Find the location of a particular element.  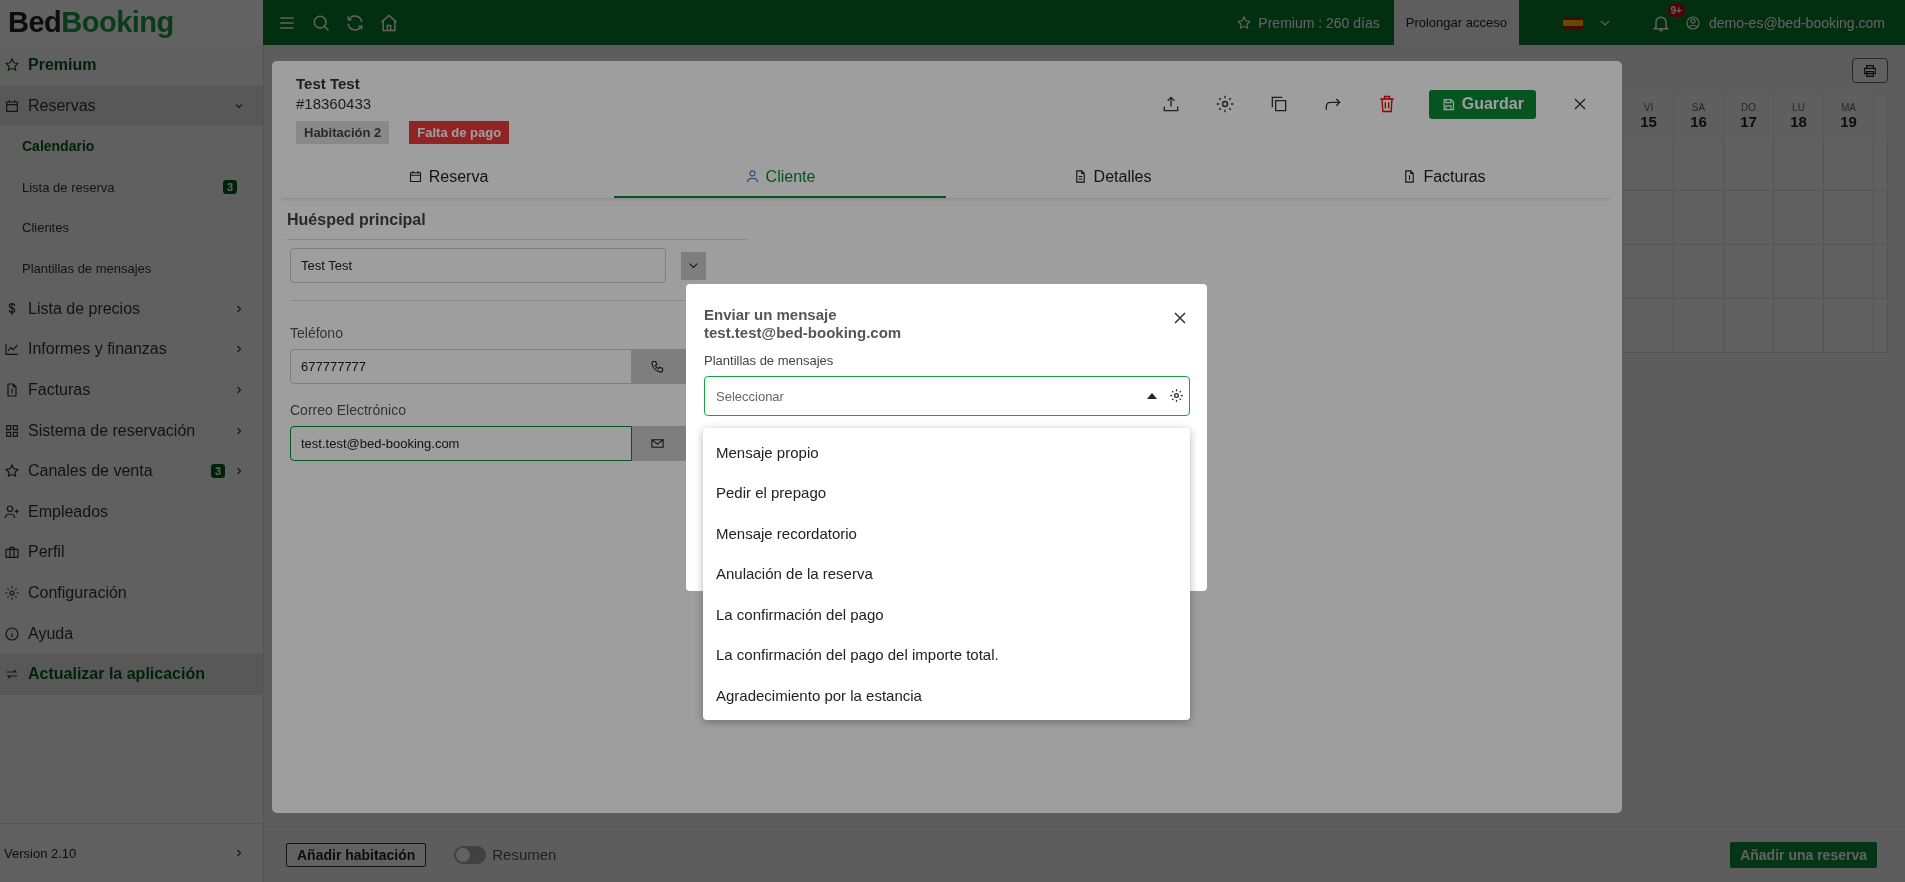

template-select: Seleccionar is located at coordinates (947, 396).